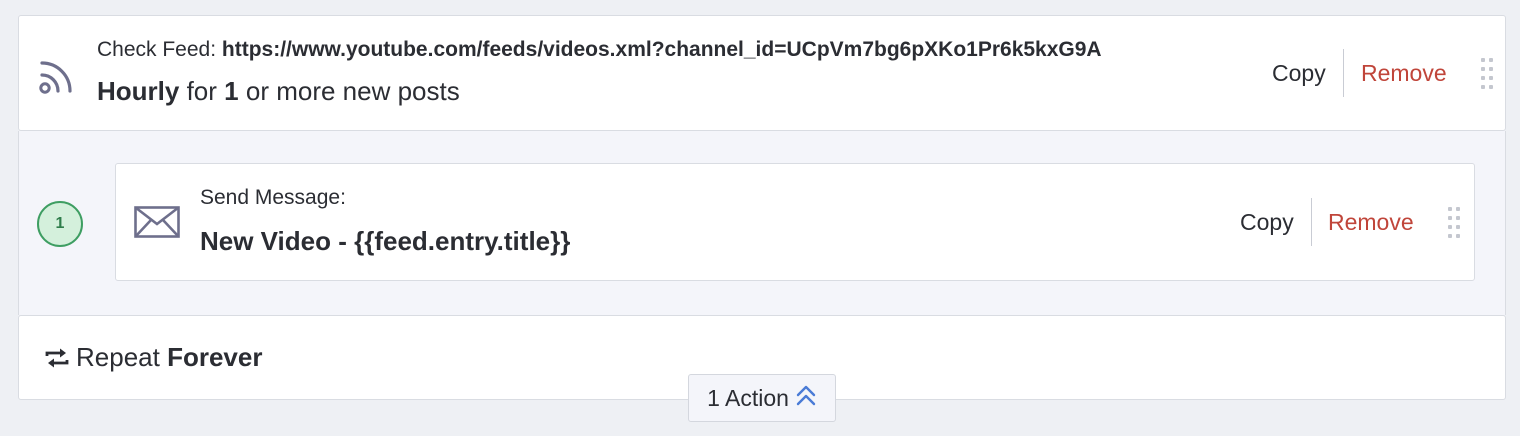 The image size is (1520, 436). I want to click on repeat-value: Forever, so click(215, 357).